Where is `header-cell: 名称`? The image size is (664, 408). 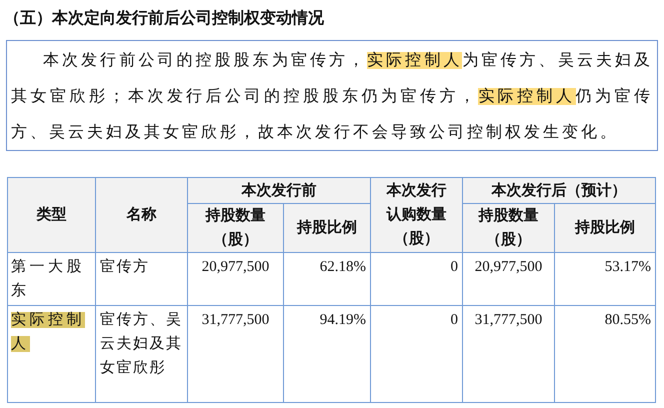 header-cell: 名称 is located at coordinates (142, 215).